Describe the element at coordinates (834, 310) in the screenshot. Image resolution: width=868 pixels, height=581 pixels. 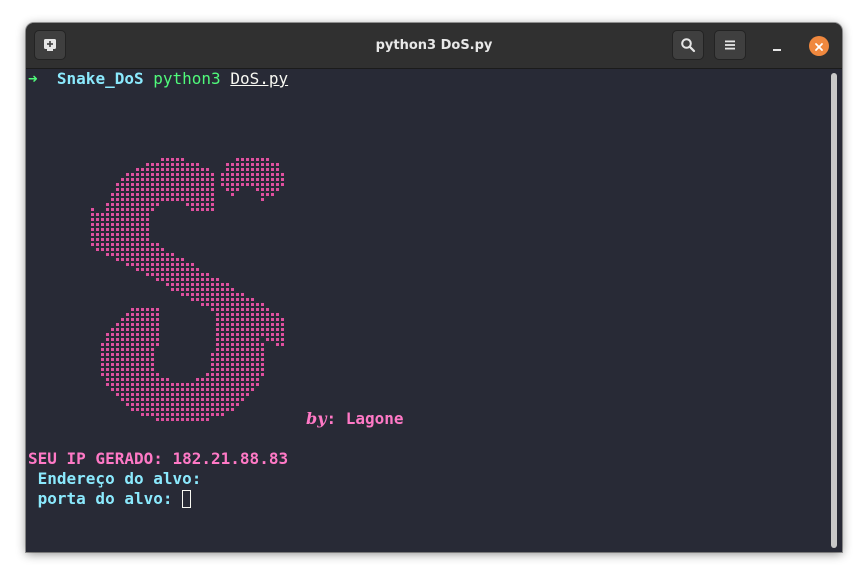
I see `scrollbar-thumb` at that location.